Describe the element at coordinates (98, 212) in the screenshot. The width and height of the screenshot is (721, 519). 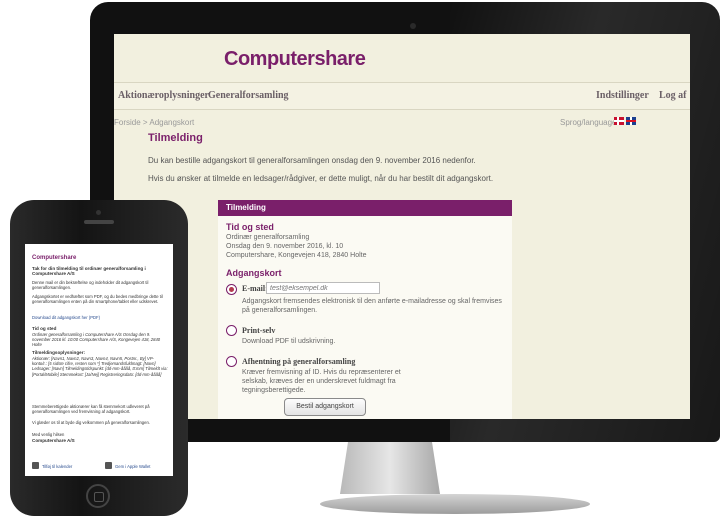
I see `phone-camera-icon` at that location.